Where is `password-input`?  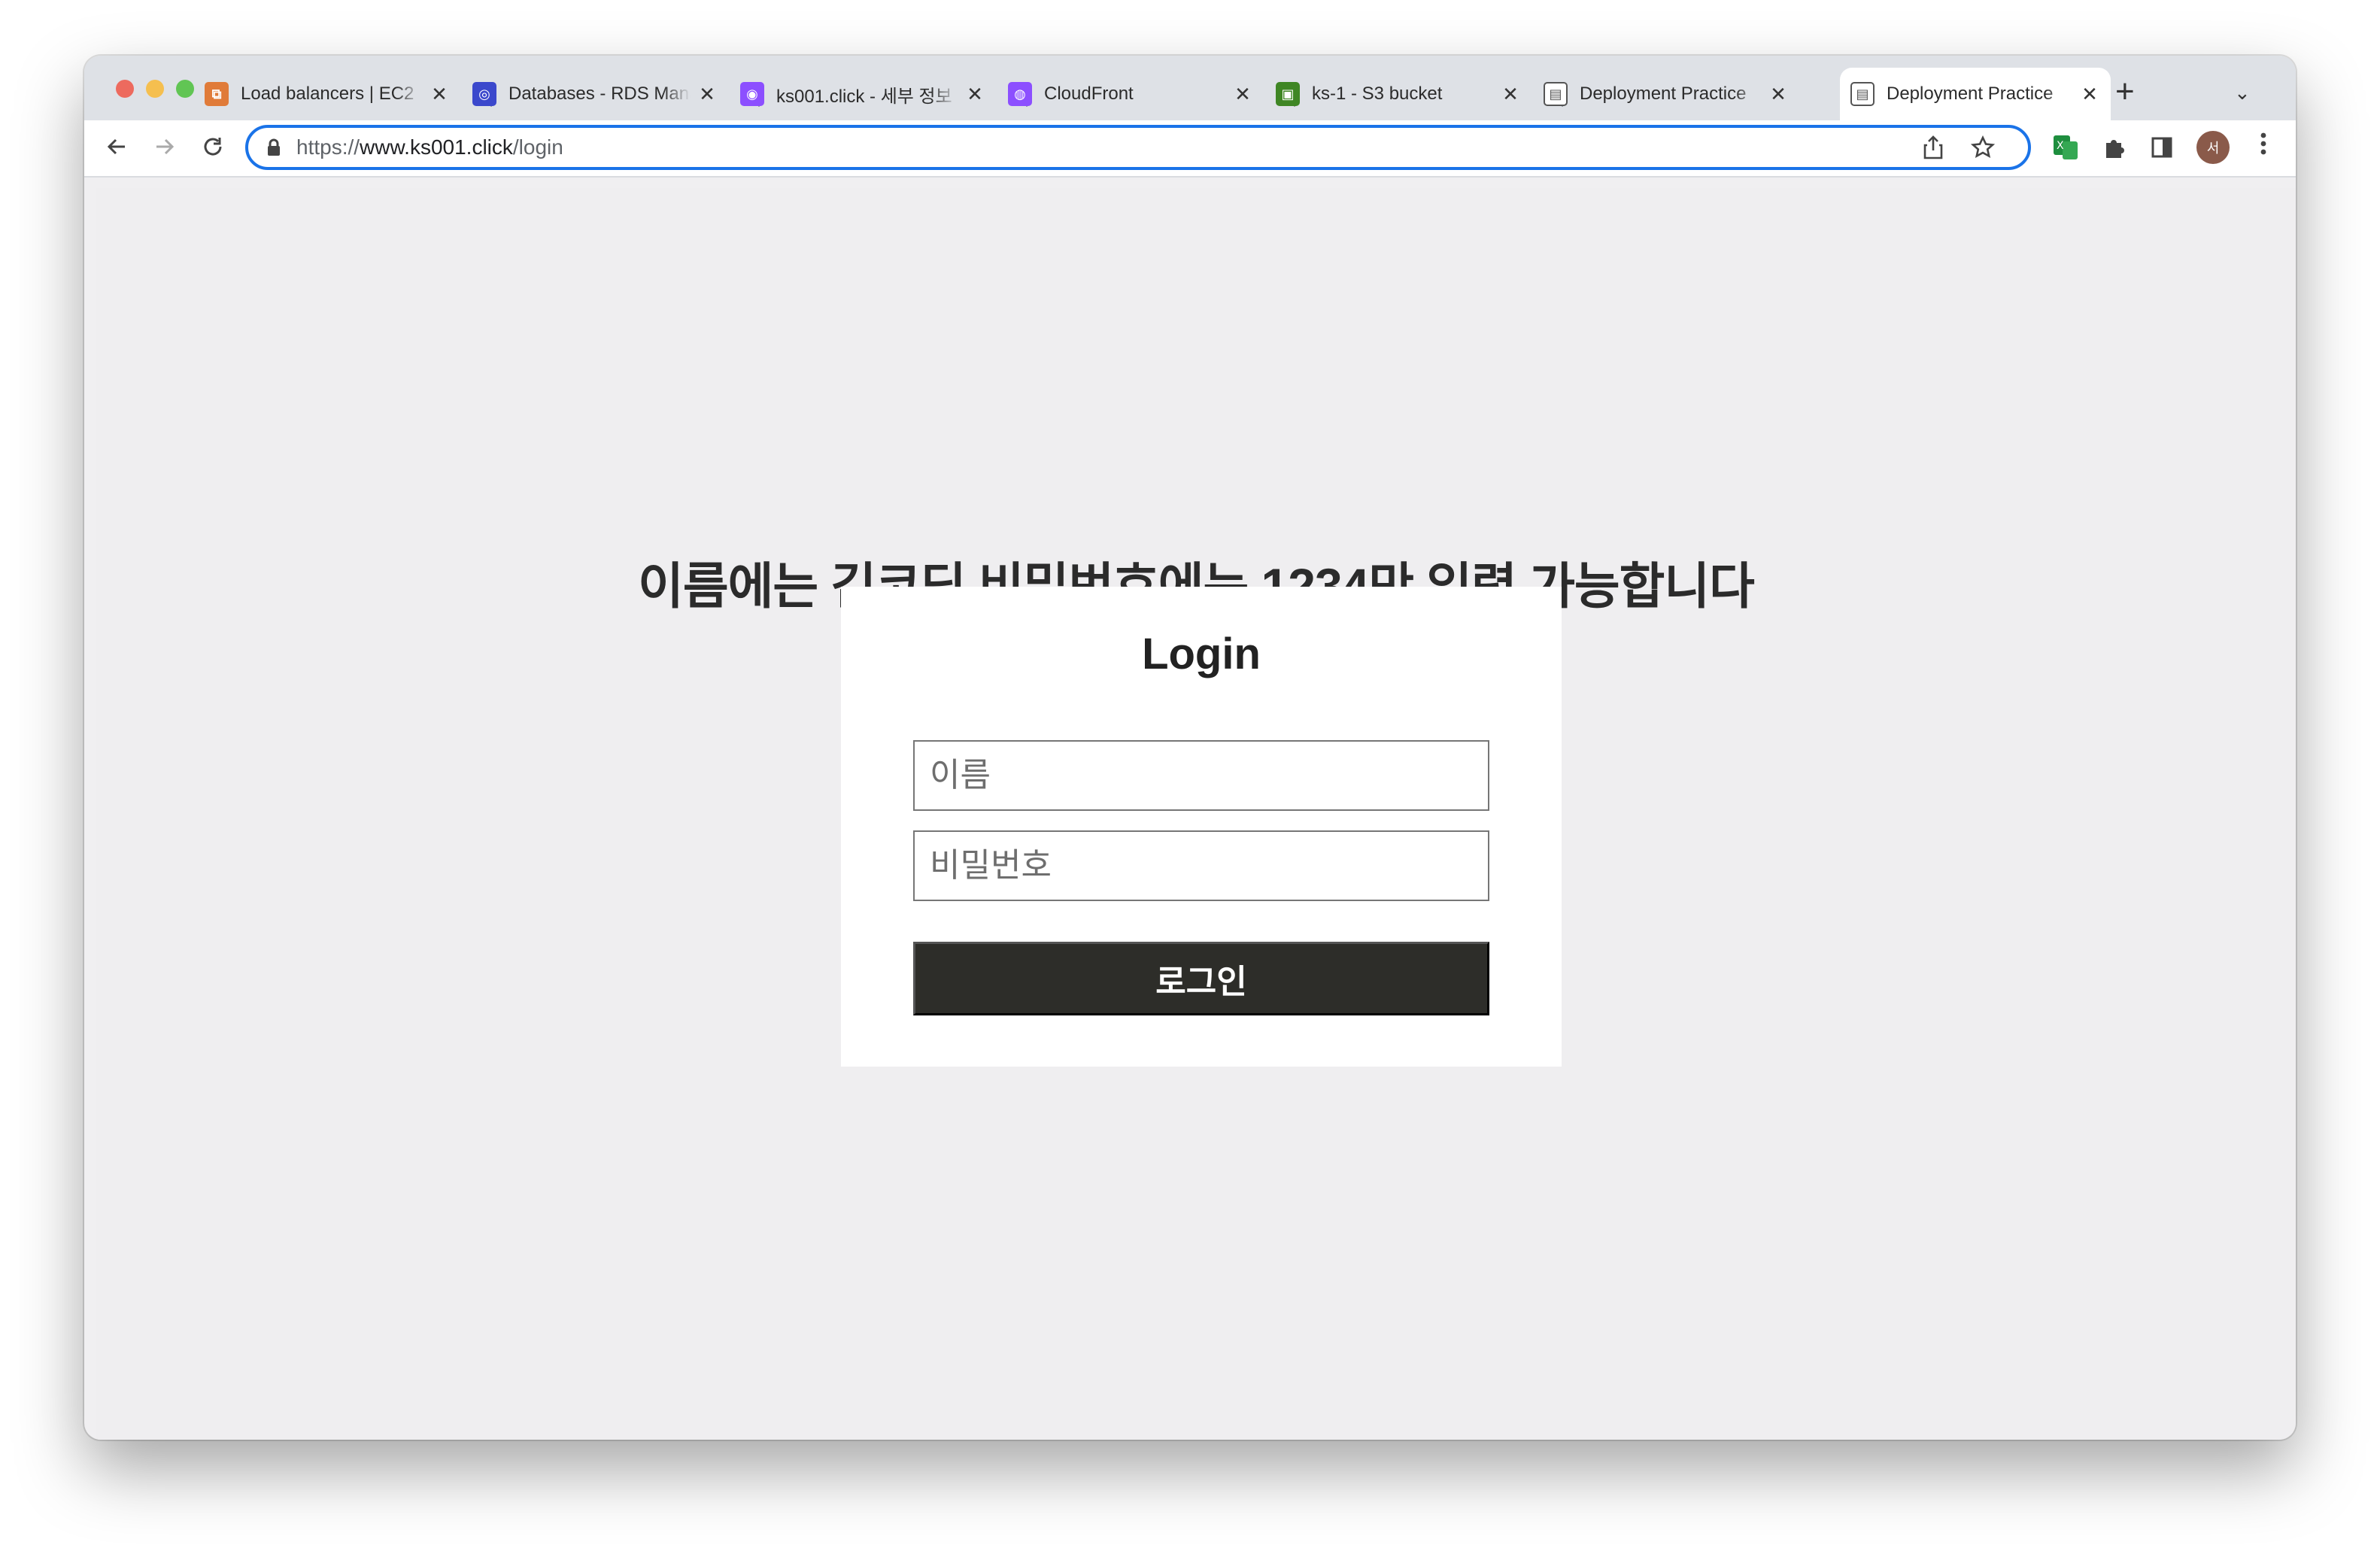
password-input is located at coordinates (1201, 866).